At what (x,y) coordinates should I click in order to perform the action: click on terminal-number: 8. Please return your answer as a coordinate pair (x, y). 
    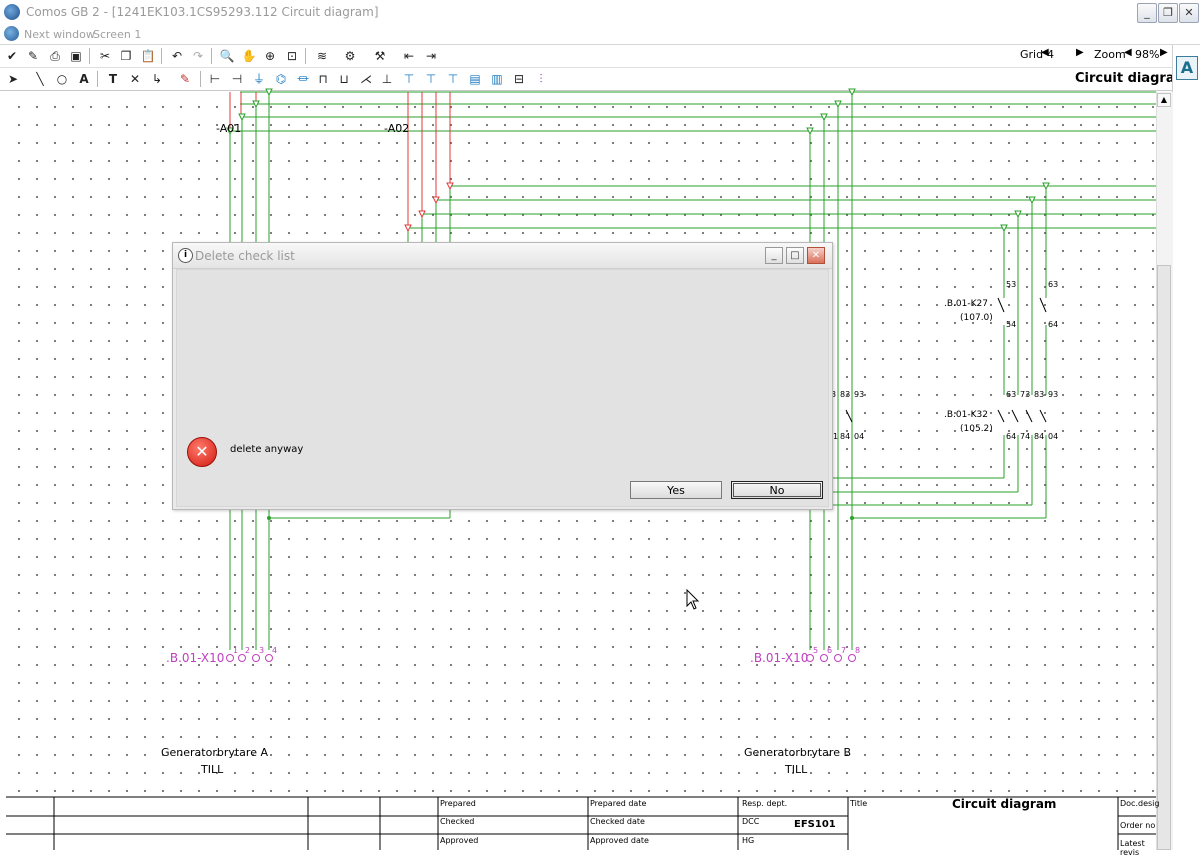
    Looking at the image, I should click on (858, 650).